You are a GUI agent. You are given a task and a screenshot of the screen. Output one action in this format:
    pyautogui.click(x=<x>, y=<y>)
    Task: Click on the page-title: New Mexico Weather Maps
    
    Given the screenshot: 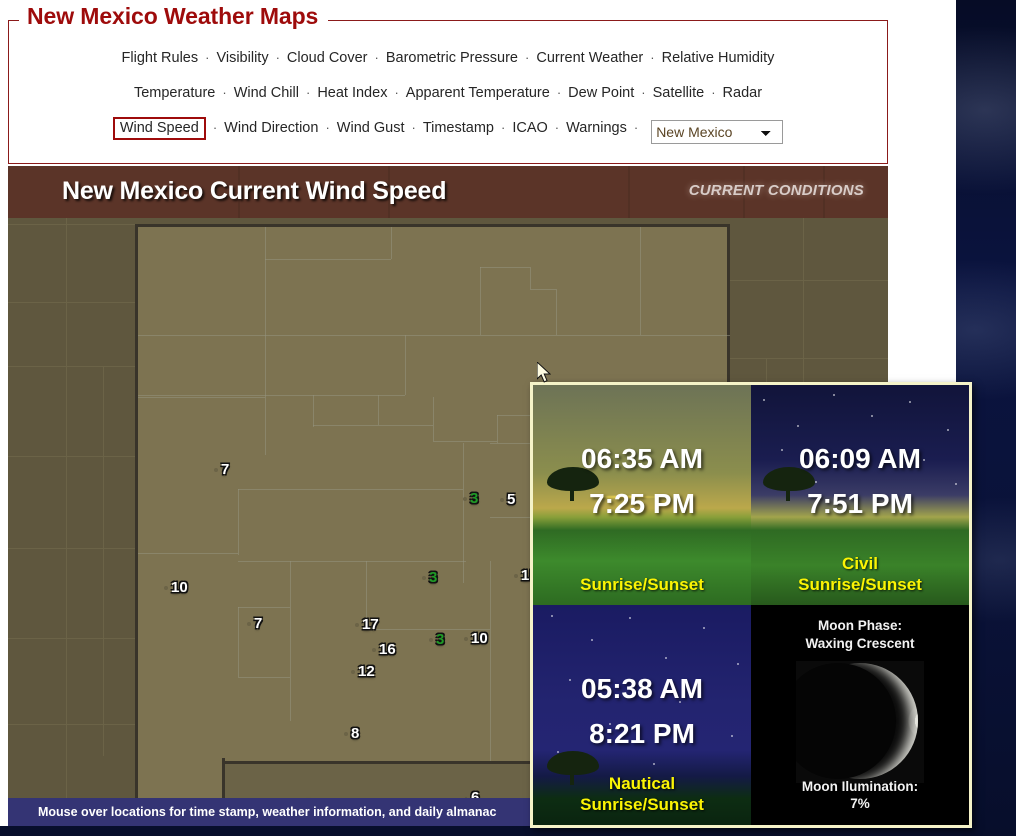 What is the action you would take?
    pyautogui.click(x=174, y=16)
    